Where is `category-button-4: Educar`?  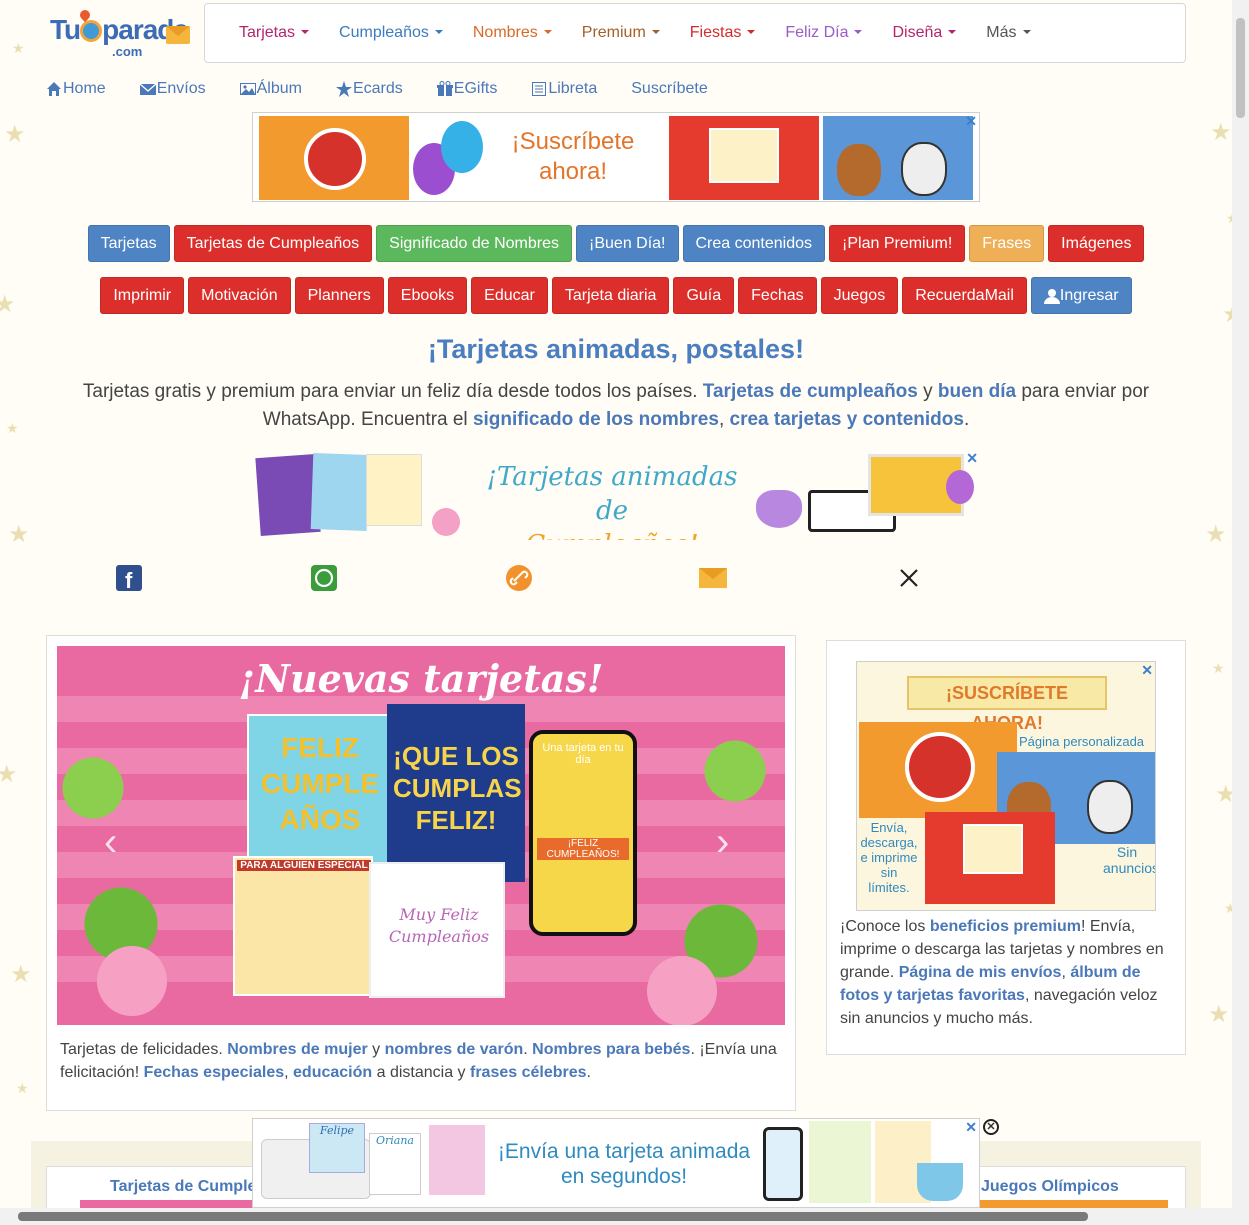 category-button-4: Educar is located at coordinates (509, 295).